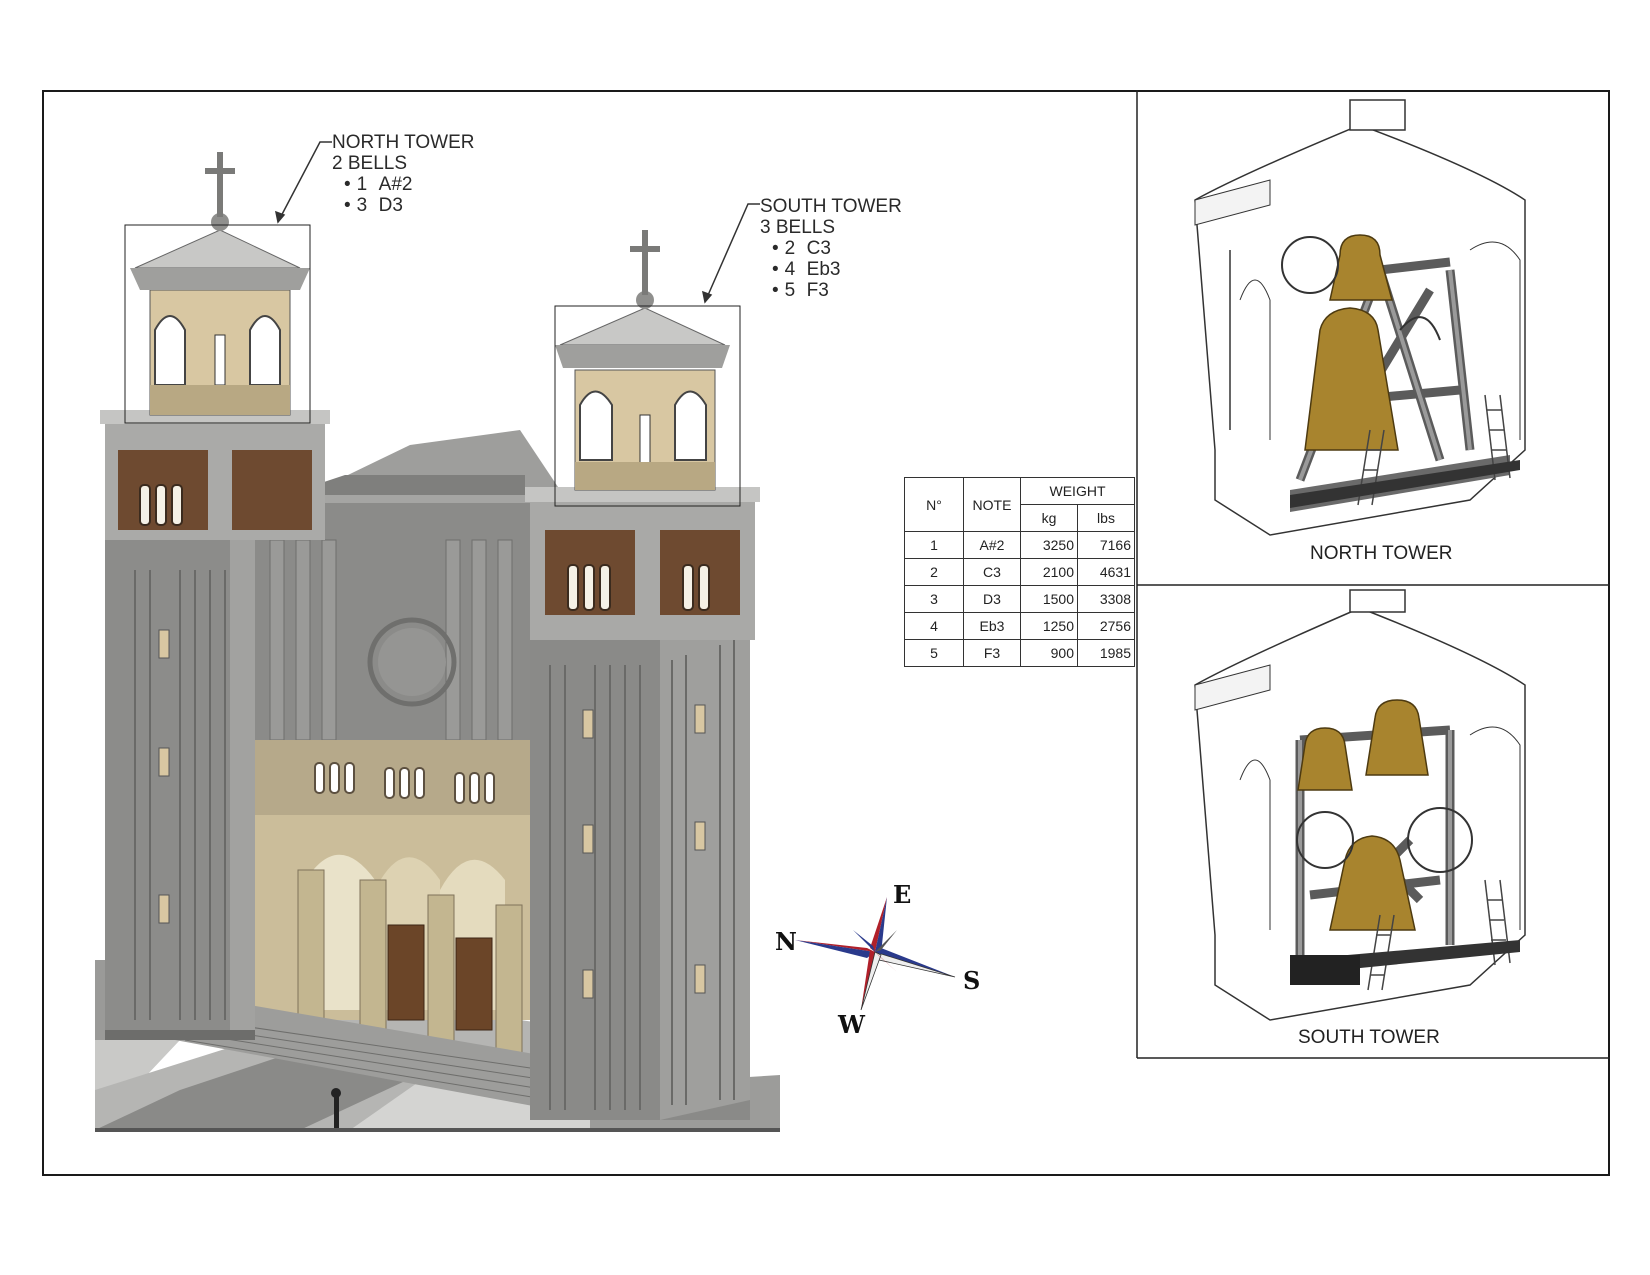 The height and width of the screenshot is (1275, 1650). Describe the element at coordinates (373, 205) in the screenshot. I see `north-callout-bell: • 3 D3` at that location.